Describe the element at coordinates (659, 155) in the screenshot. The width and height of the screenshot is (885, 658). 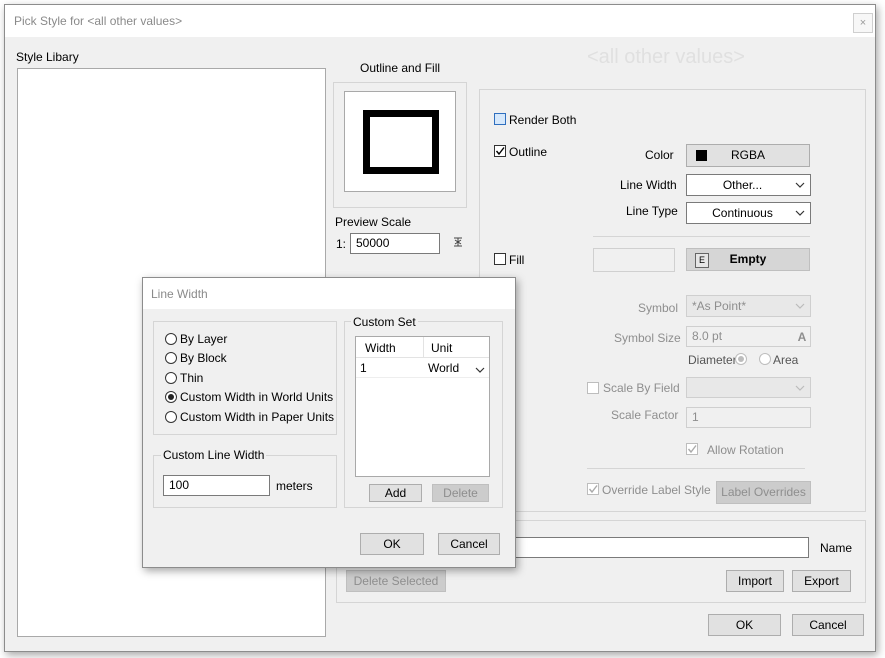
I see `color-label: Color` at that location.